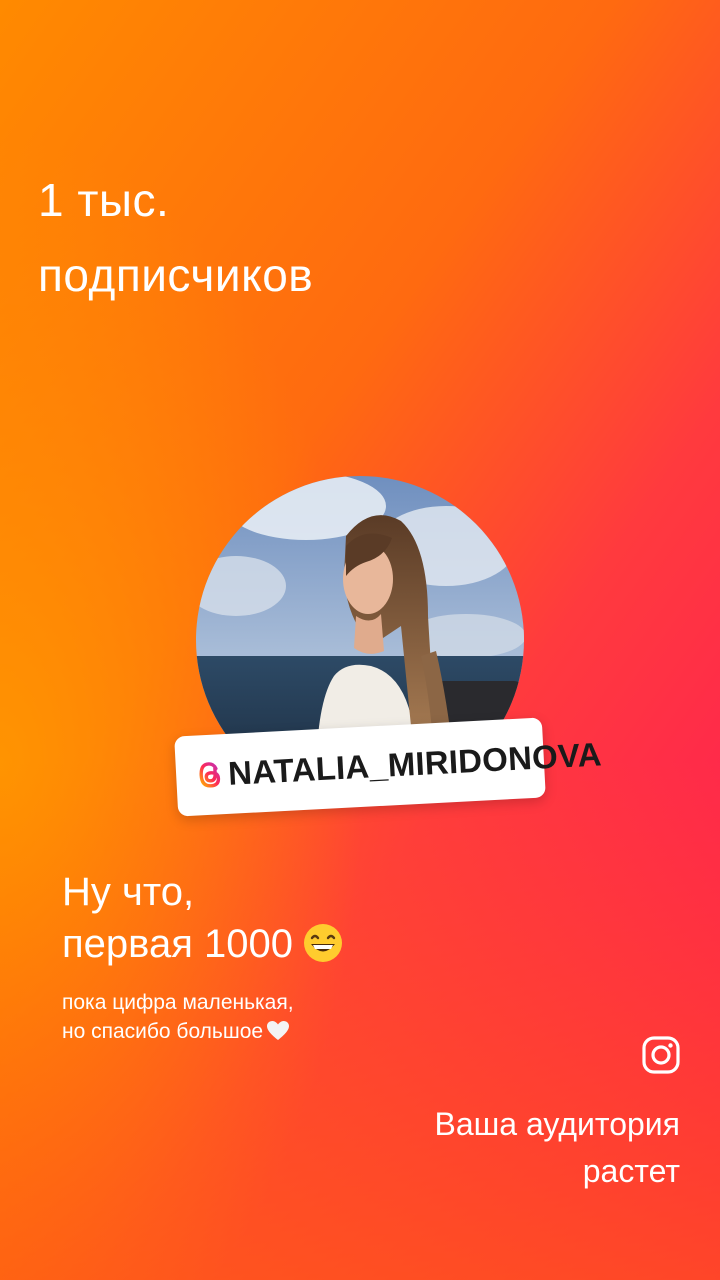 The width and height of the screenshot is (720, 1280). What do you see at coordinates (128, 892) in the screenshot?
I see `message-line-1: Ну что,` at bounding box center [128, 892].